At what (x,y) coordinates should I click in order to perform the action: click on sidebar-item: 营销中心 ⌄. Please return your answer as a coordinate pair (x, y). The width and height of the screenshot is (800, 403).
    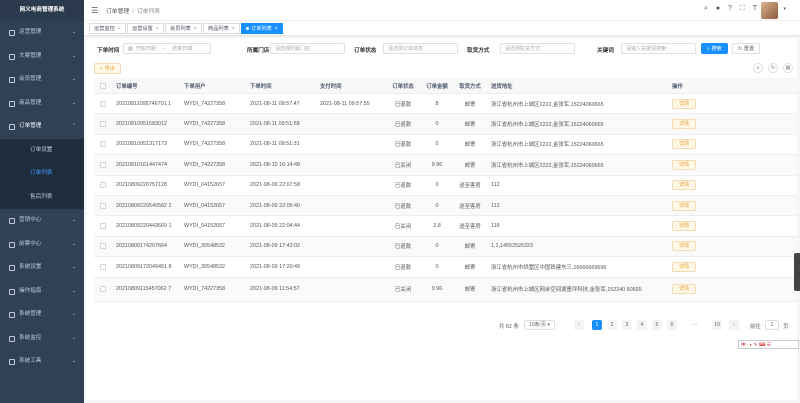
    Looking at the image, I should click on (42, 221).